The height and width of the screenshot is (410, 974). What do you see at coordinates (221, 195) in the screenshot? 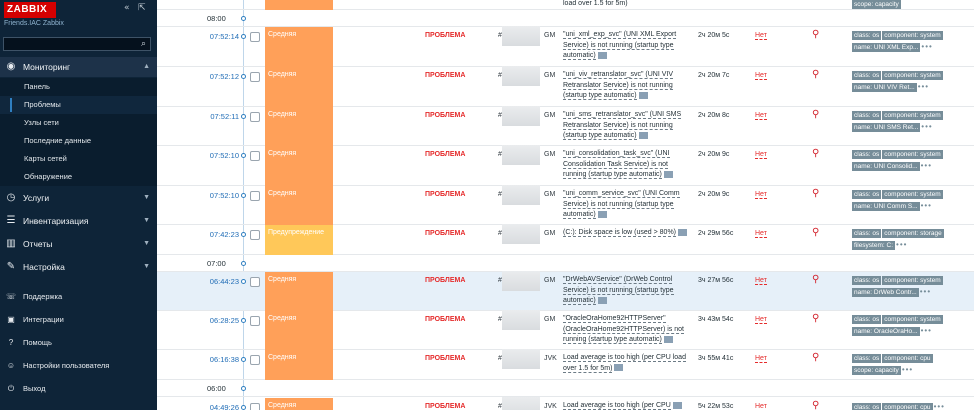
I see `problem-time: 07:52:10` at bounding box center [221, 195].